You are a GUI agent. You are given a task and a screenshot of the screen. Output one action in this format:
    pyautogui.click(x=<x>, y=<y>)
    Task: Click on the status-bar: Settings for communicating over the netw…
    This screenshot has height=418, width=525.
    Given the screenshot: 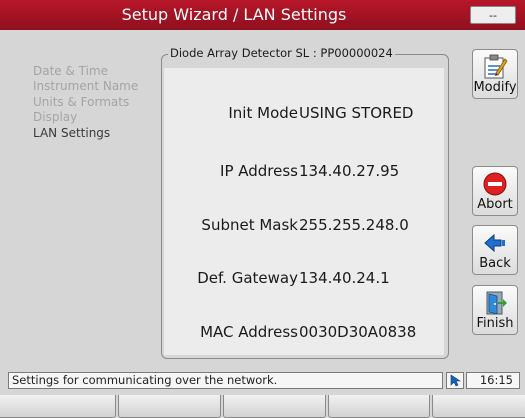 What is the action you would take?
    pyautogui.click(x=262, y=383)
    